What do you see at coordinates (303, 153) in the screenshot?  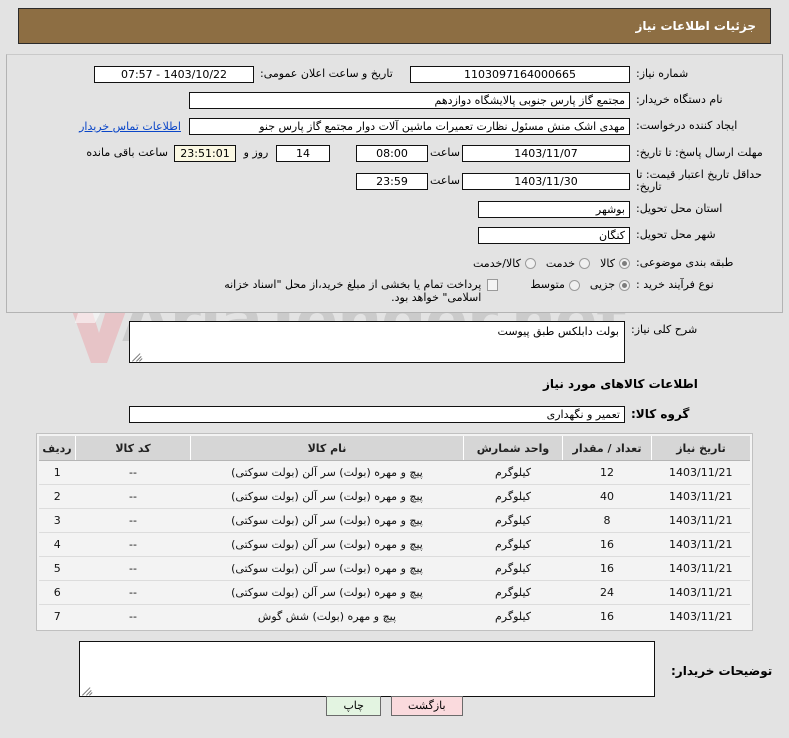 I see `remaining-days-value: 14` at bounding box center [303, 153].